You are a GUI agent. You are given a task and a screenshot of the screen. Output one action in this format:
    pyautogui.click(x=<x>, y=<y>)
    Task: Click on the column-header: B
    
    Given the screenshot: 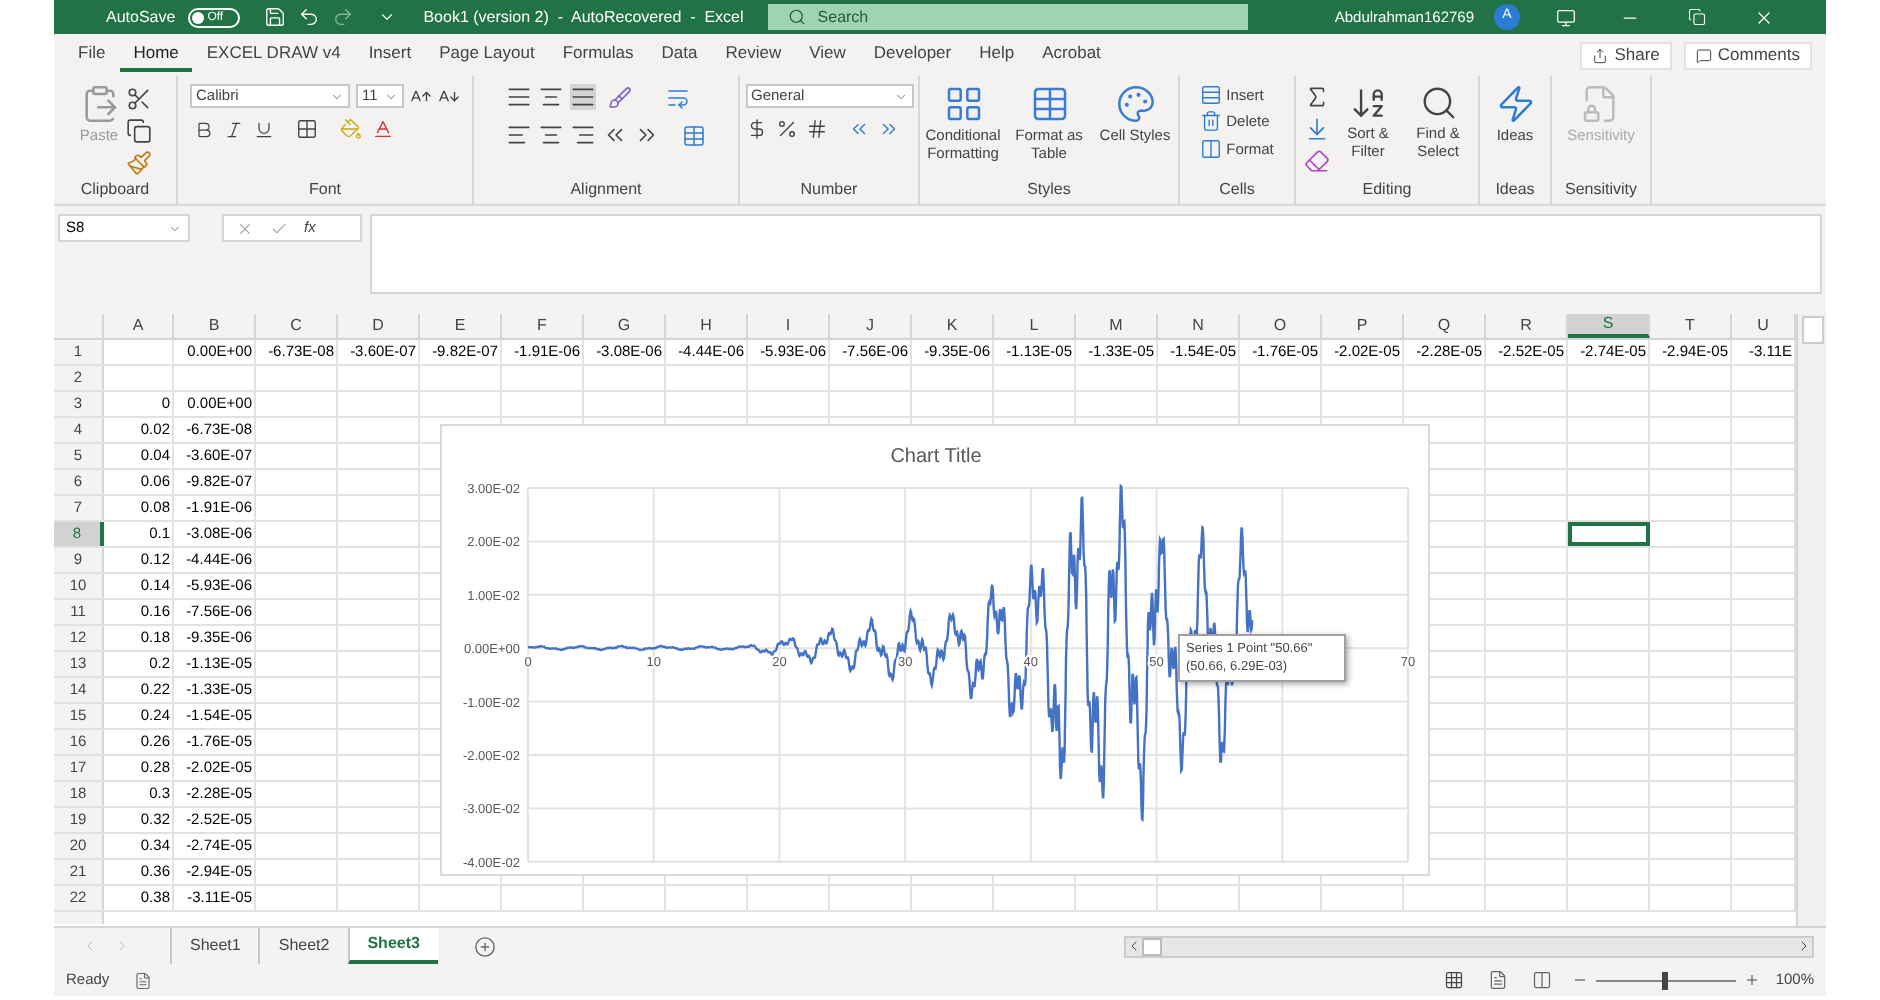 What is the action you would take?
    pyautogui.click(x=215, y=326)
    